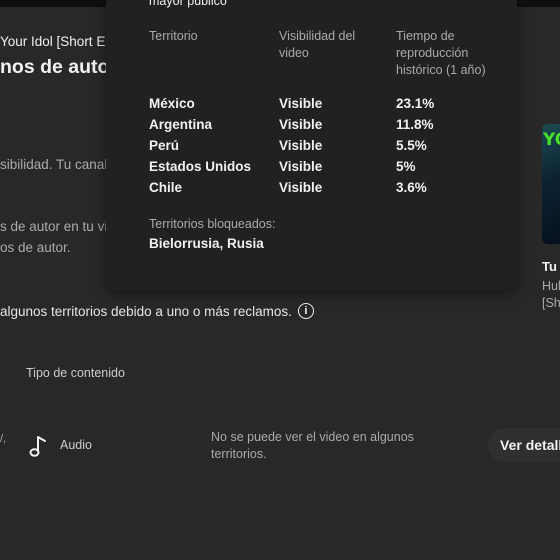 Image resolution: width=560 pixels, height=560 pixels. I want to click on blocked-territories-list: Bielorrusia, Rusia, so click(206, 243).